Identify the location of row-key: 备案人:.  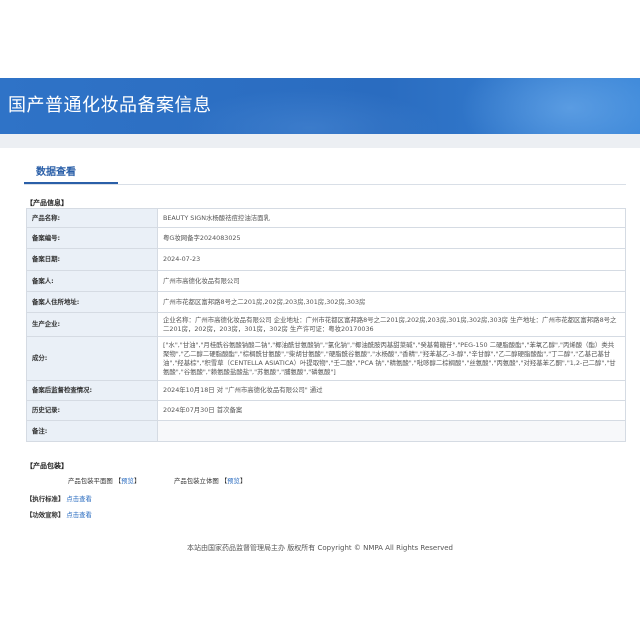
(92, 281).